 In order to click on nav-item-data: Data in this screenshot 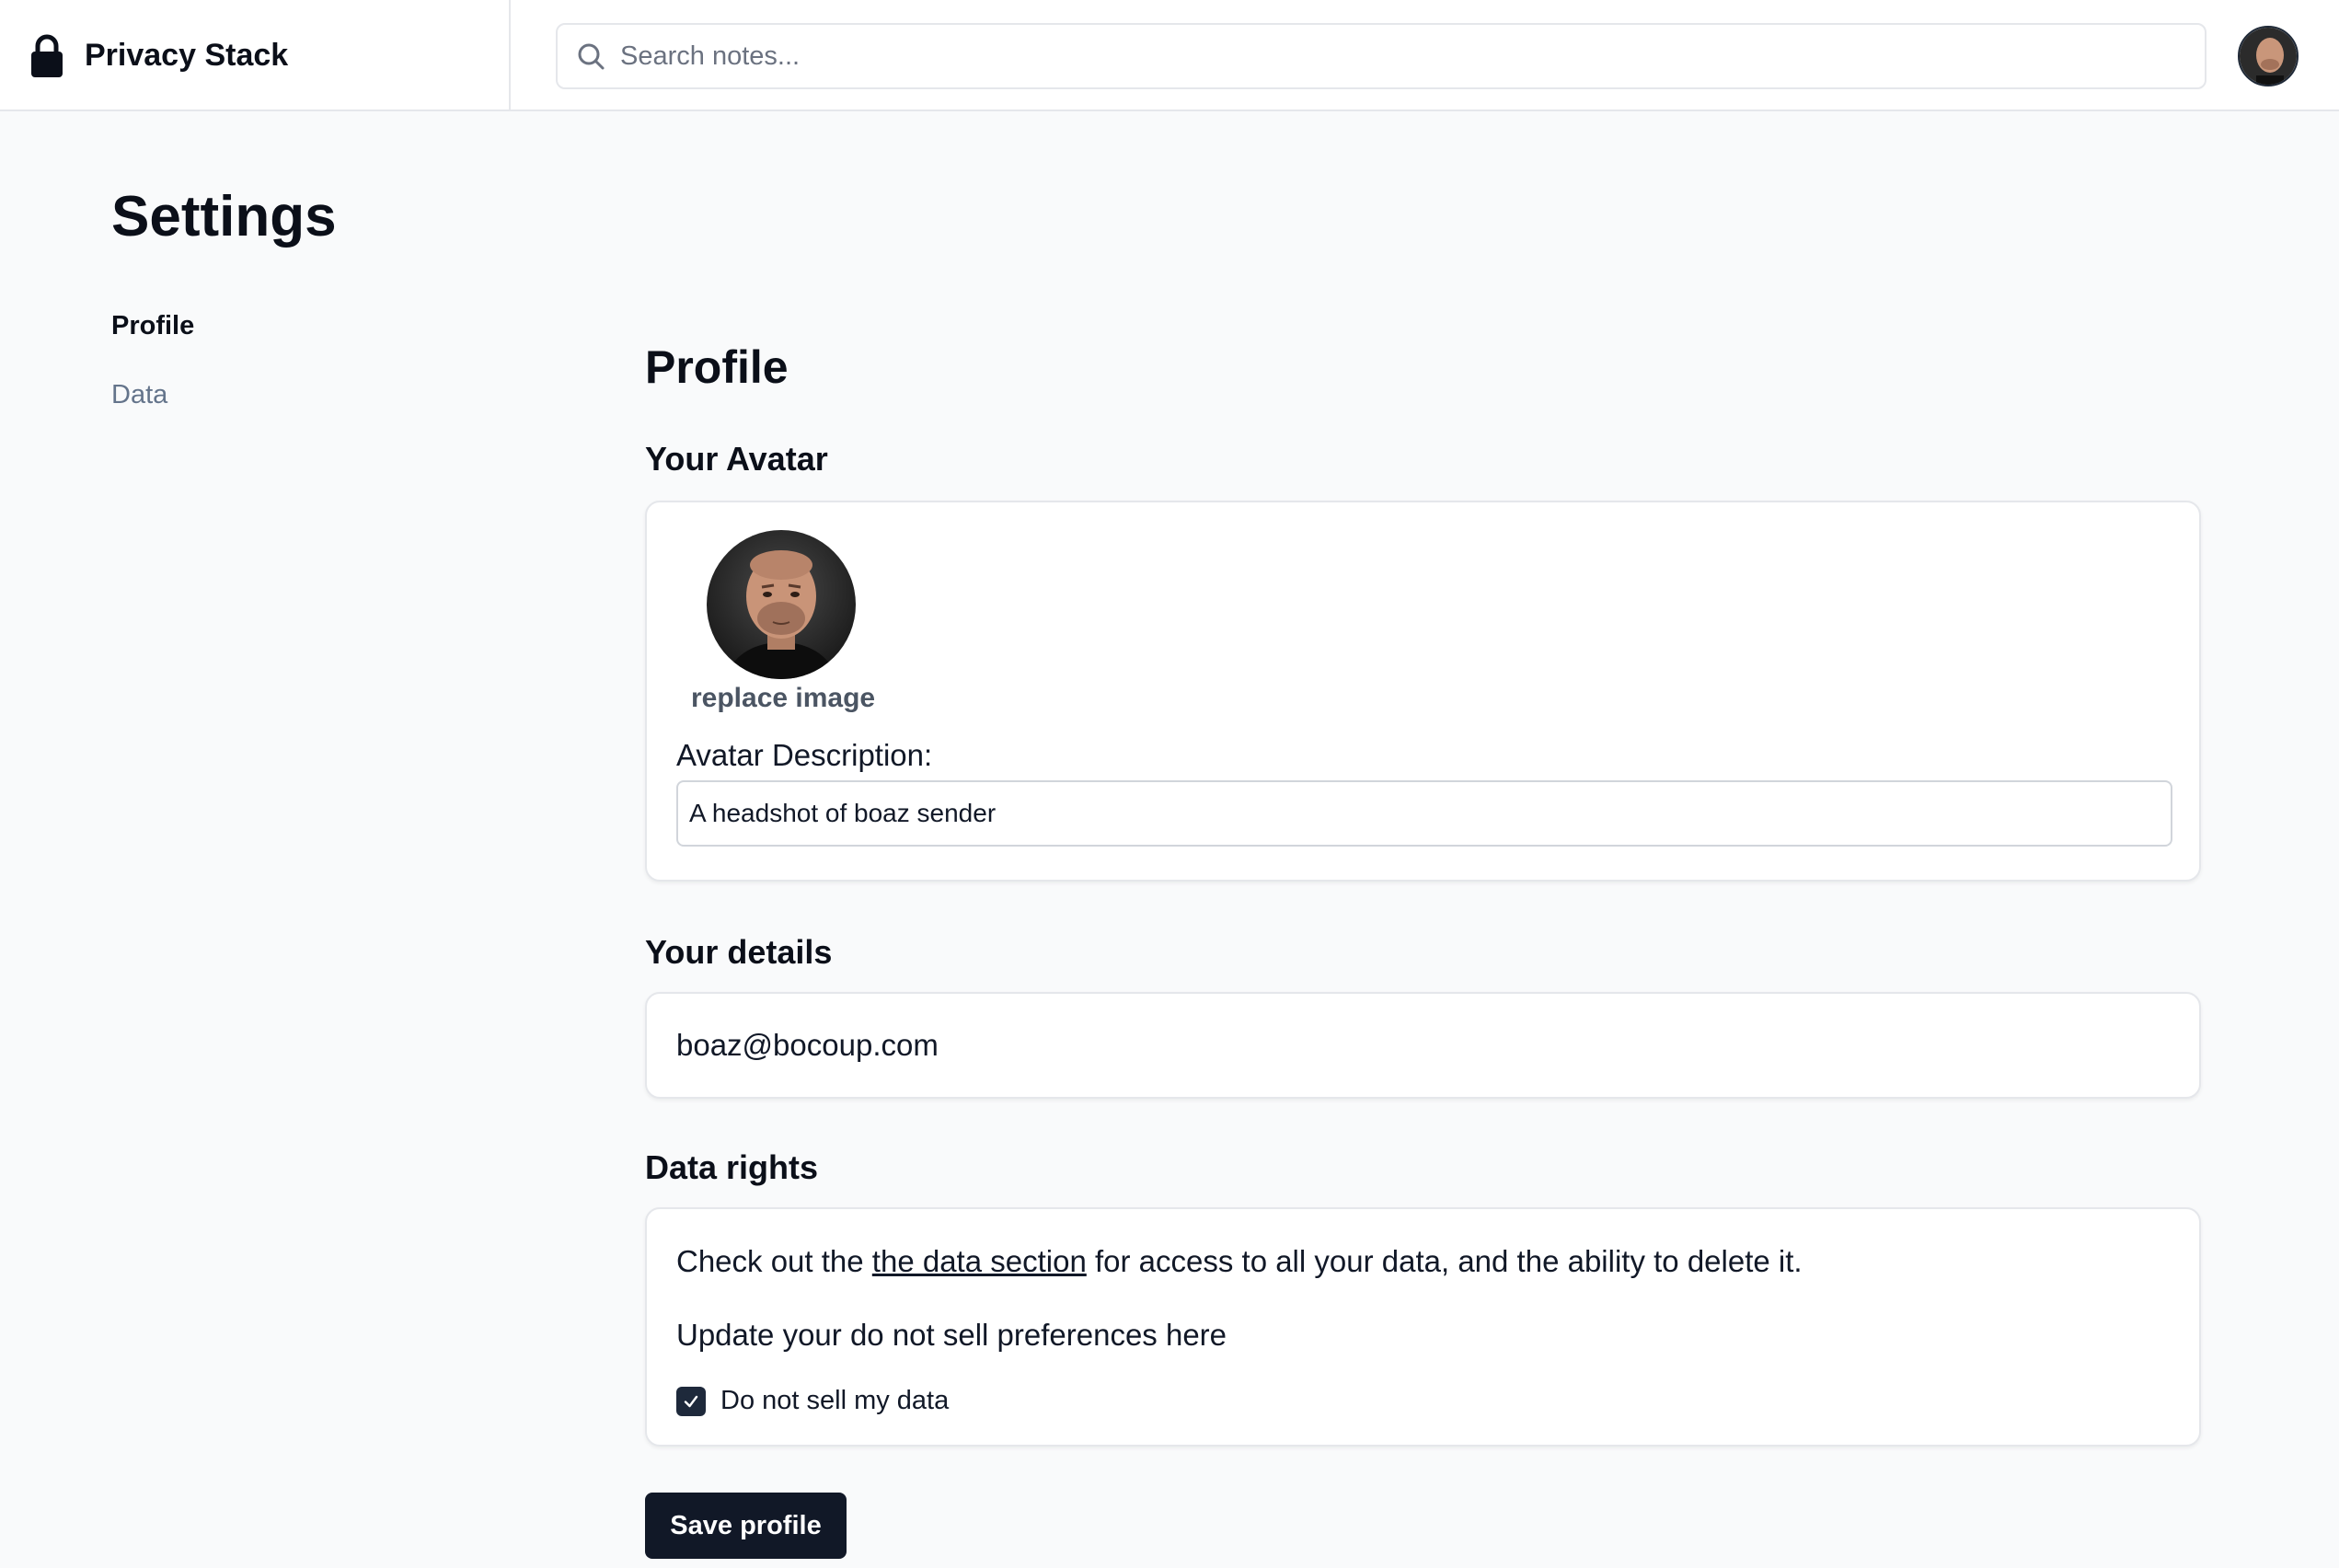, I will do `click(152, 395)`.